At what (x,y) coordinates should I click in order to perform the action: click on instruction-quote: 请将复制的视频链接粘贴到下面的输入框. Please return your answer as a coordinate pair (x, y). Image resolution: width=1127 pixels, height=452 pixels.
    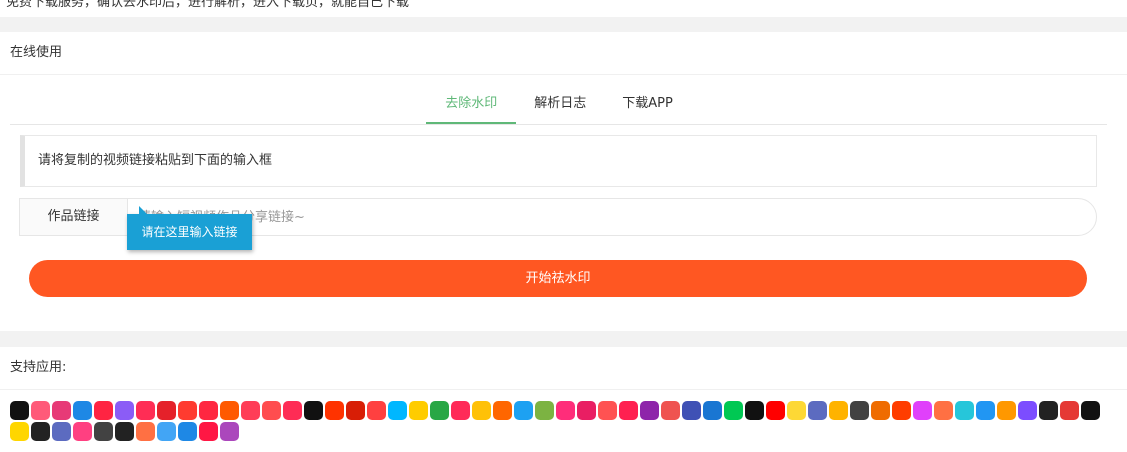
    Looking at the image, I should click on (558, 161).